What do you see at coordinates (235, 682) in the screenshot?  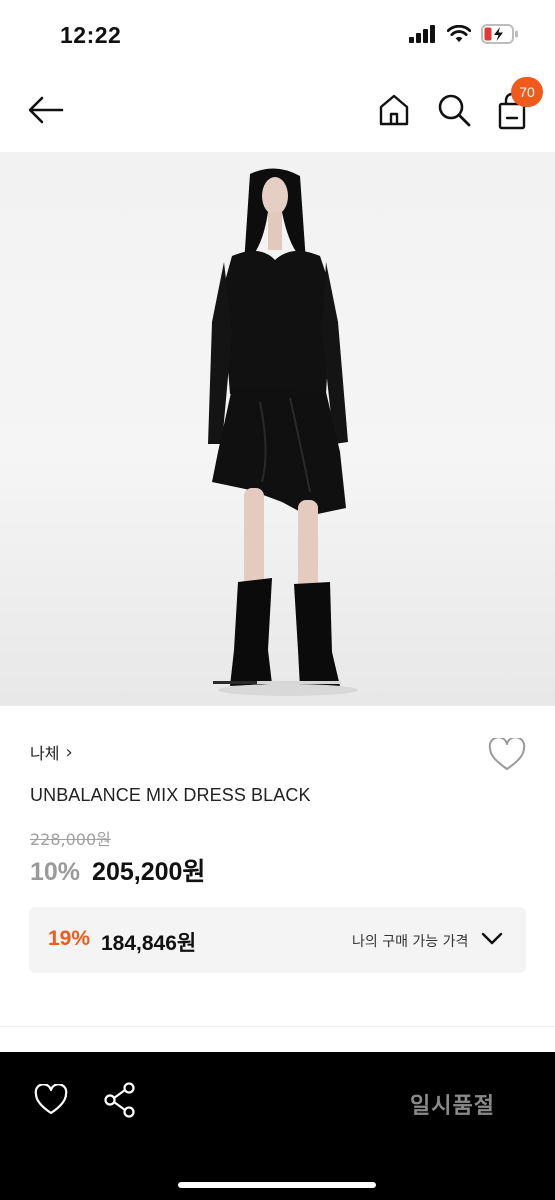 I see `image-slide-indicator` at bounding box center [235, 682].